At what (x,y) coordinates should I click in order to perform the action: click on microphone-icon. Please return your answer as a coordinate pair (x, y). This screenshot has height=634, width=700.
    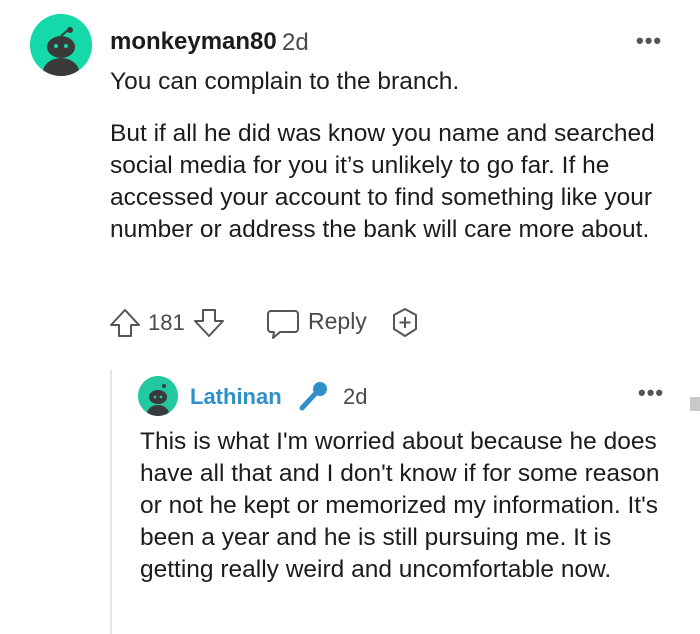
    Looking at the image, I should click on (314, 398).